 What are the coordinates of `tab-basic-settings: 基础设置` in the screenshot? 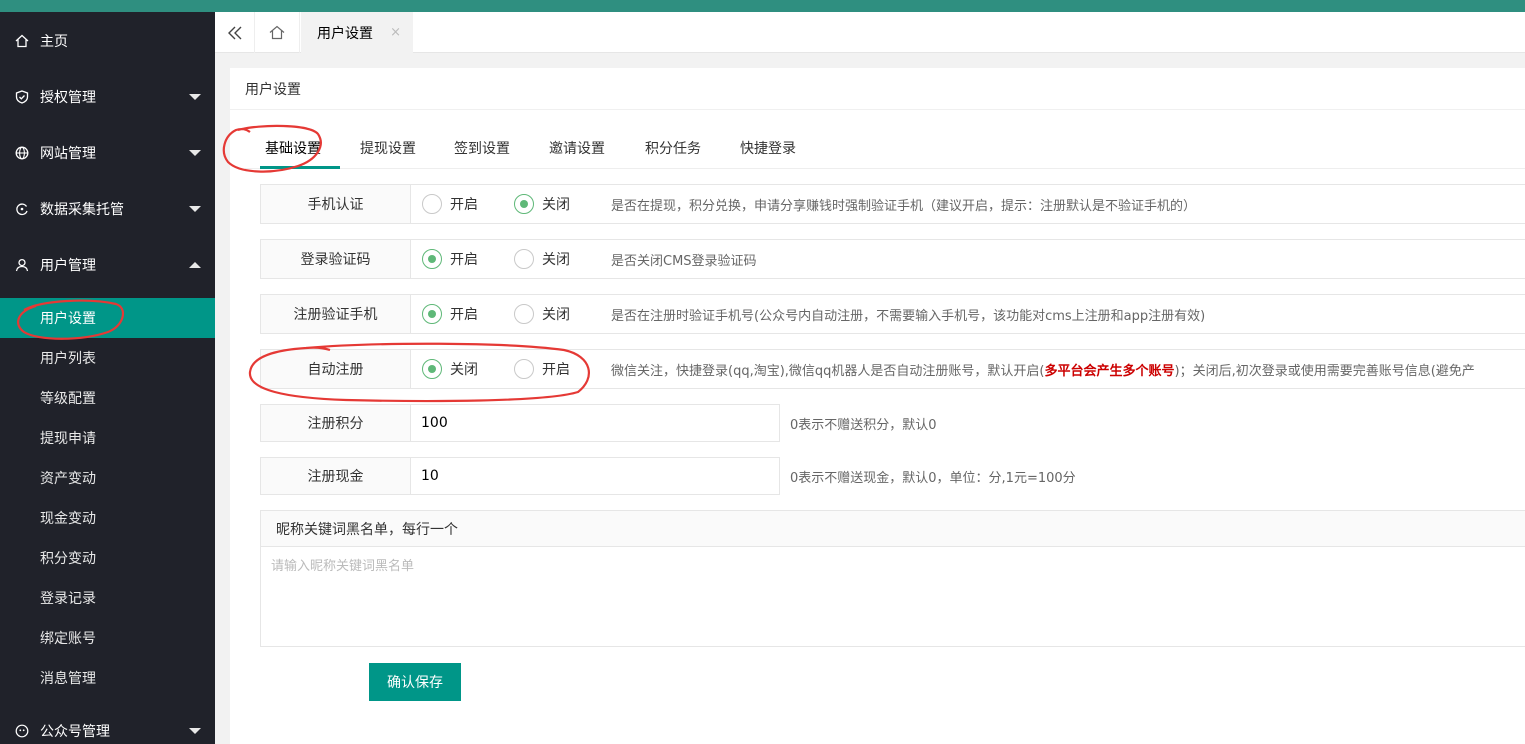 It's located at (293, 147).